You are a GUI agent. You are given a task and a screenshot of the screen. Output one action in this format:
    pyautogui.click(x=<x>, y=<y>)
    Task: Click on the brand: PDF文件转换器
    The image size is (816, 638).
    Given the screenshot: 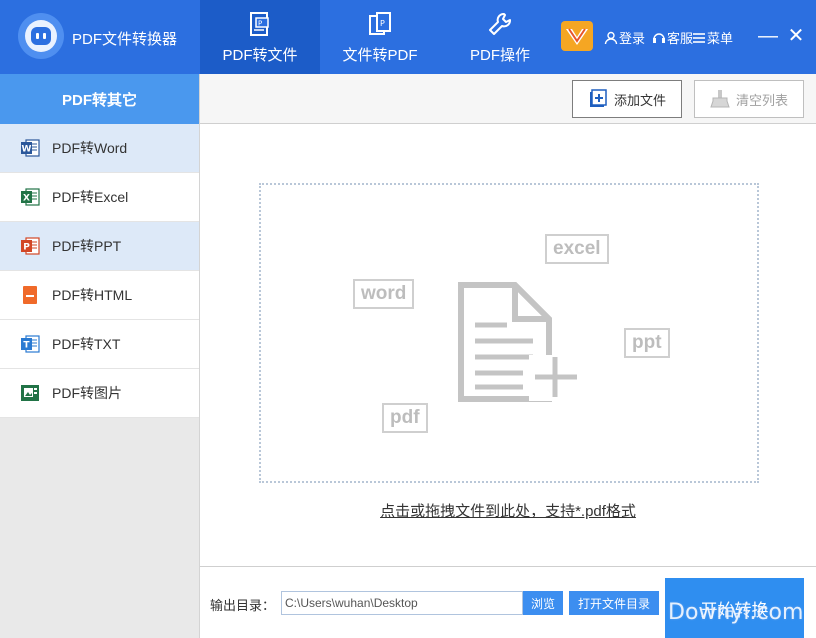 What is the action you would take?
    pyautogui.click(x=100, y=37)
    